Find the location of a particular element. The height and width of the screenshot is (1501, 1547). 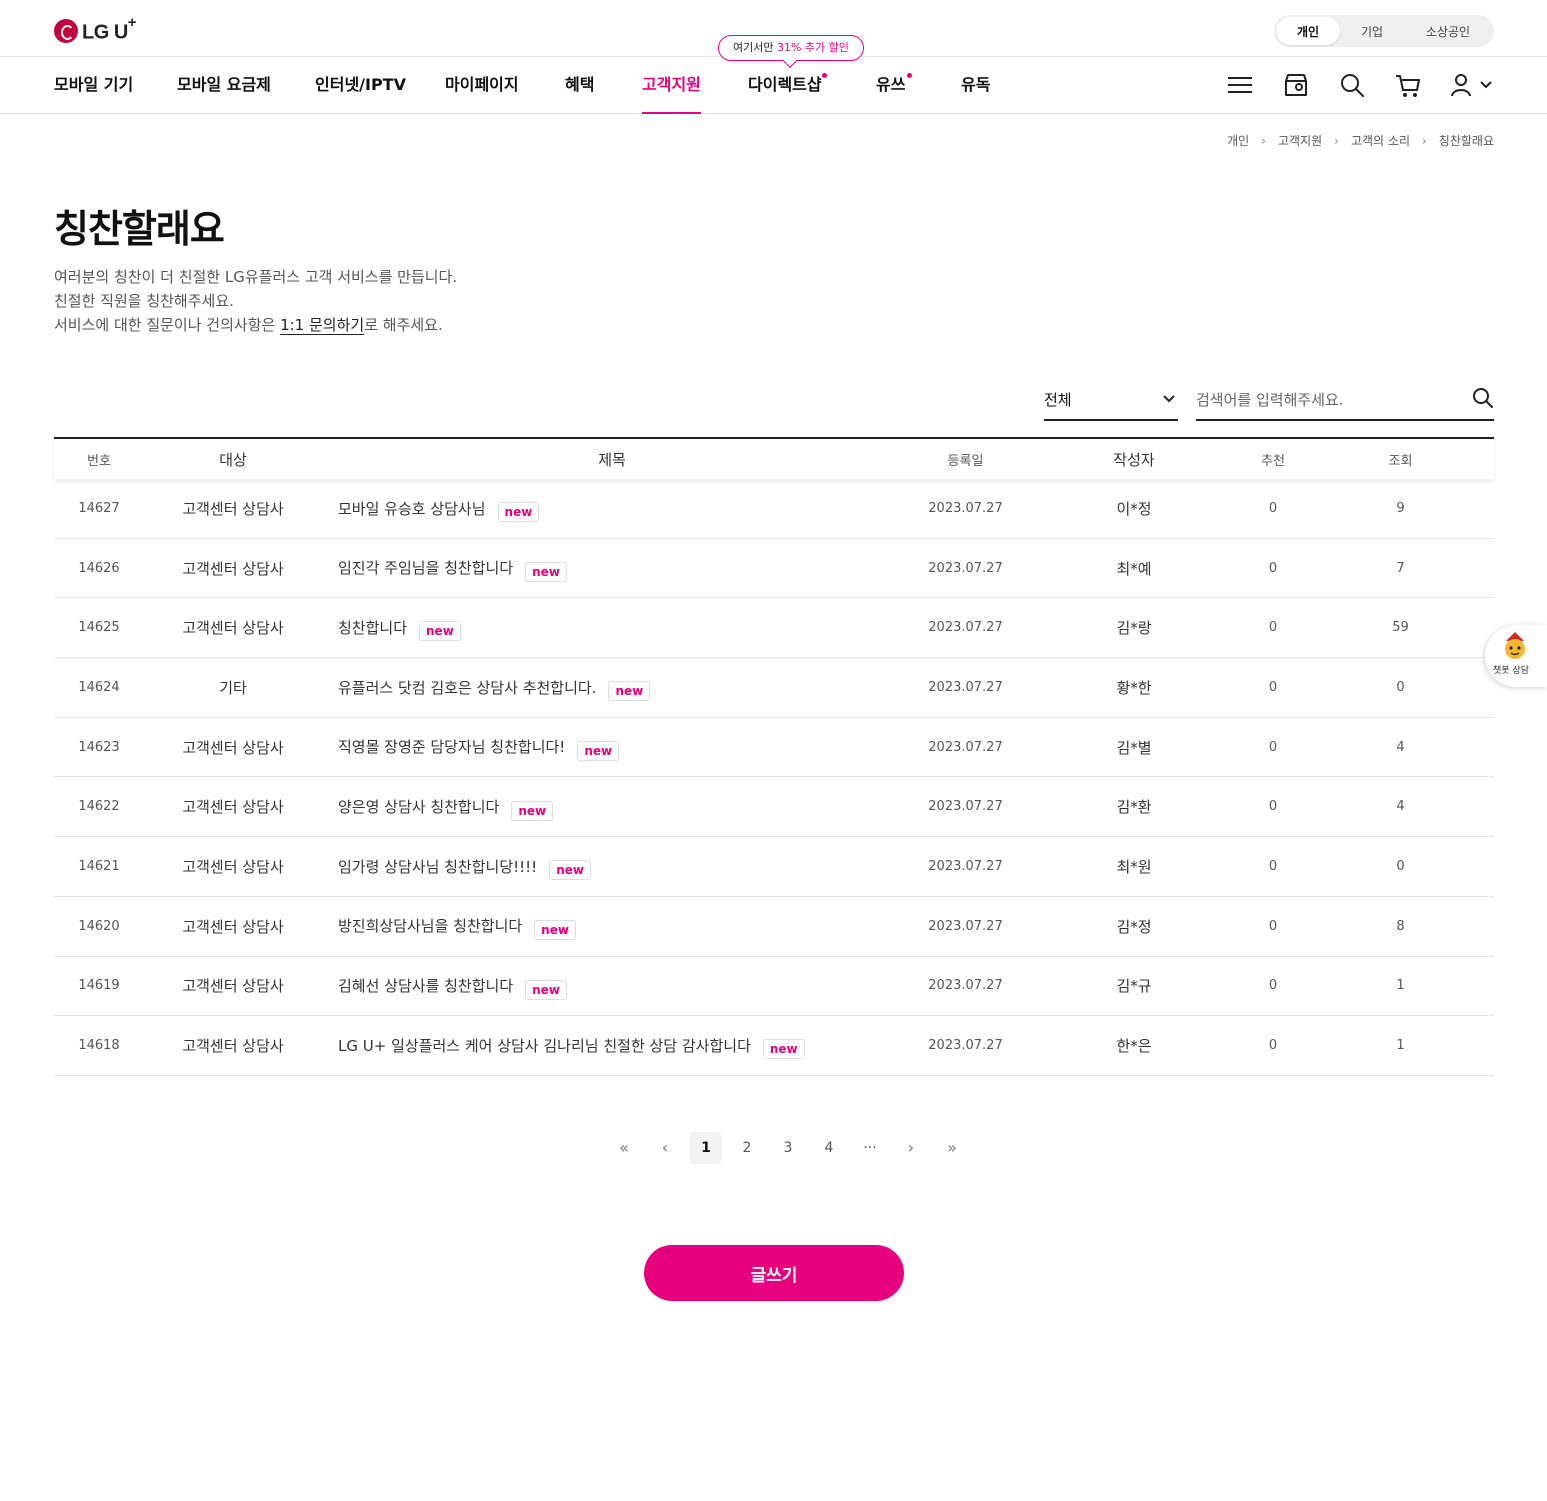

row-subject: 유플러스 닷컴 김호은 상담사 추천합니다. new is located at coordinates (612, 689).